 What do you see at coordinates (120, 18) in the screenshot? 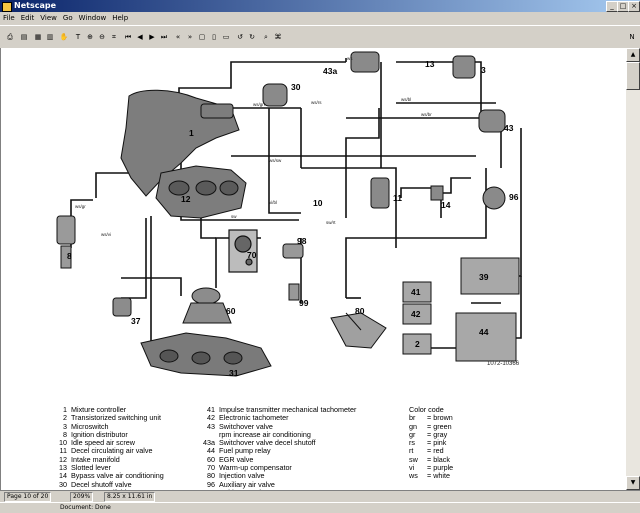
I see `menu-help: Help` at bounding box center [120, 18].